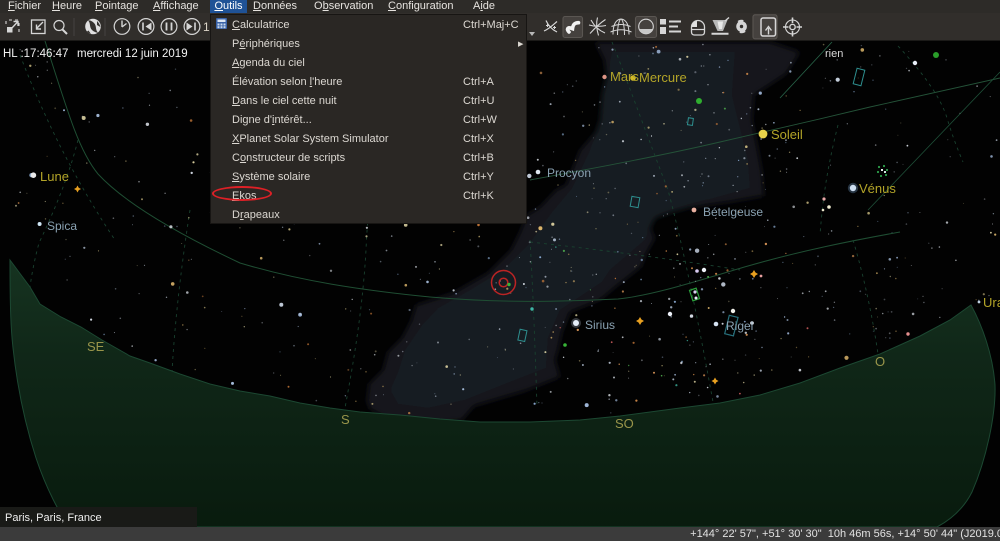  What do you see at coordinates (206, 27) in the screenshot?
I see `svg-text: 1` at bounding box center [206, 27].